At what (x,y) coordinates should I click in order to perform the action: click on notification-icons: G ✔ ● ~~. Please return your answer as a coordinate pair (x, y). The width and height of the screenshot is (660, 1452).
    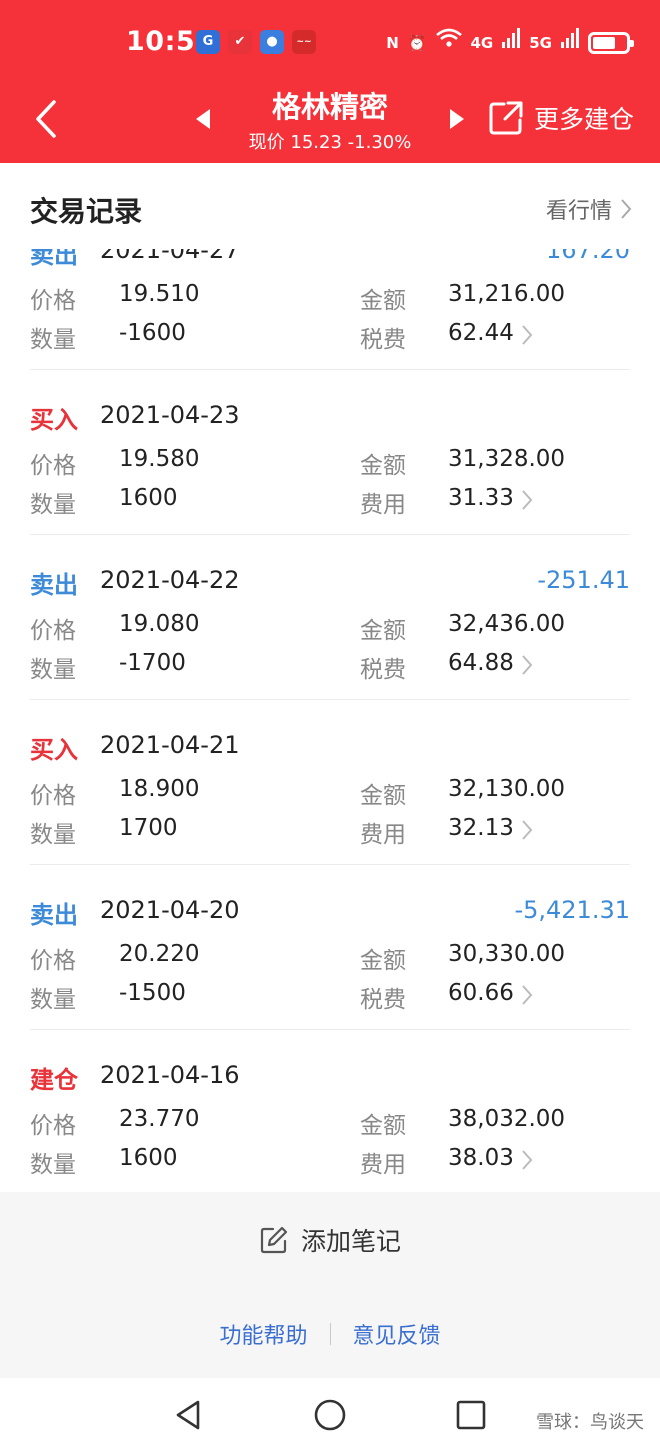
    Looking at the image, I should click on (256, 42).